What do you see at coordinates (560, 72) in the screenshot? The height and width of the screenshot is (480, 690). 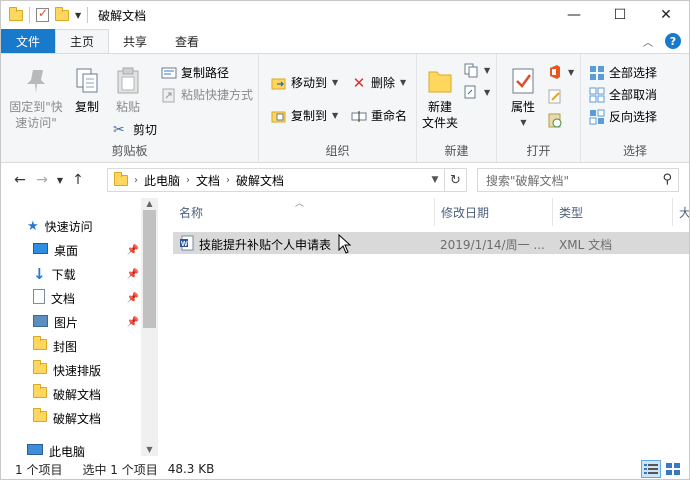 I see `open-with-button: ▼` at bounding box center [560, 72].